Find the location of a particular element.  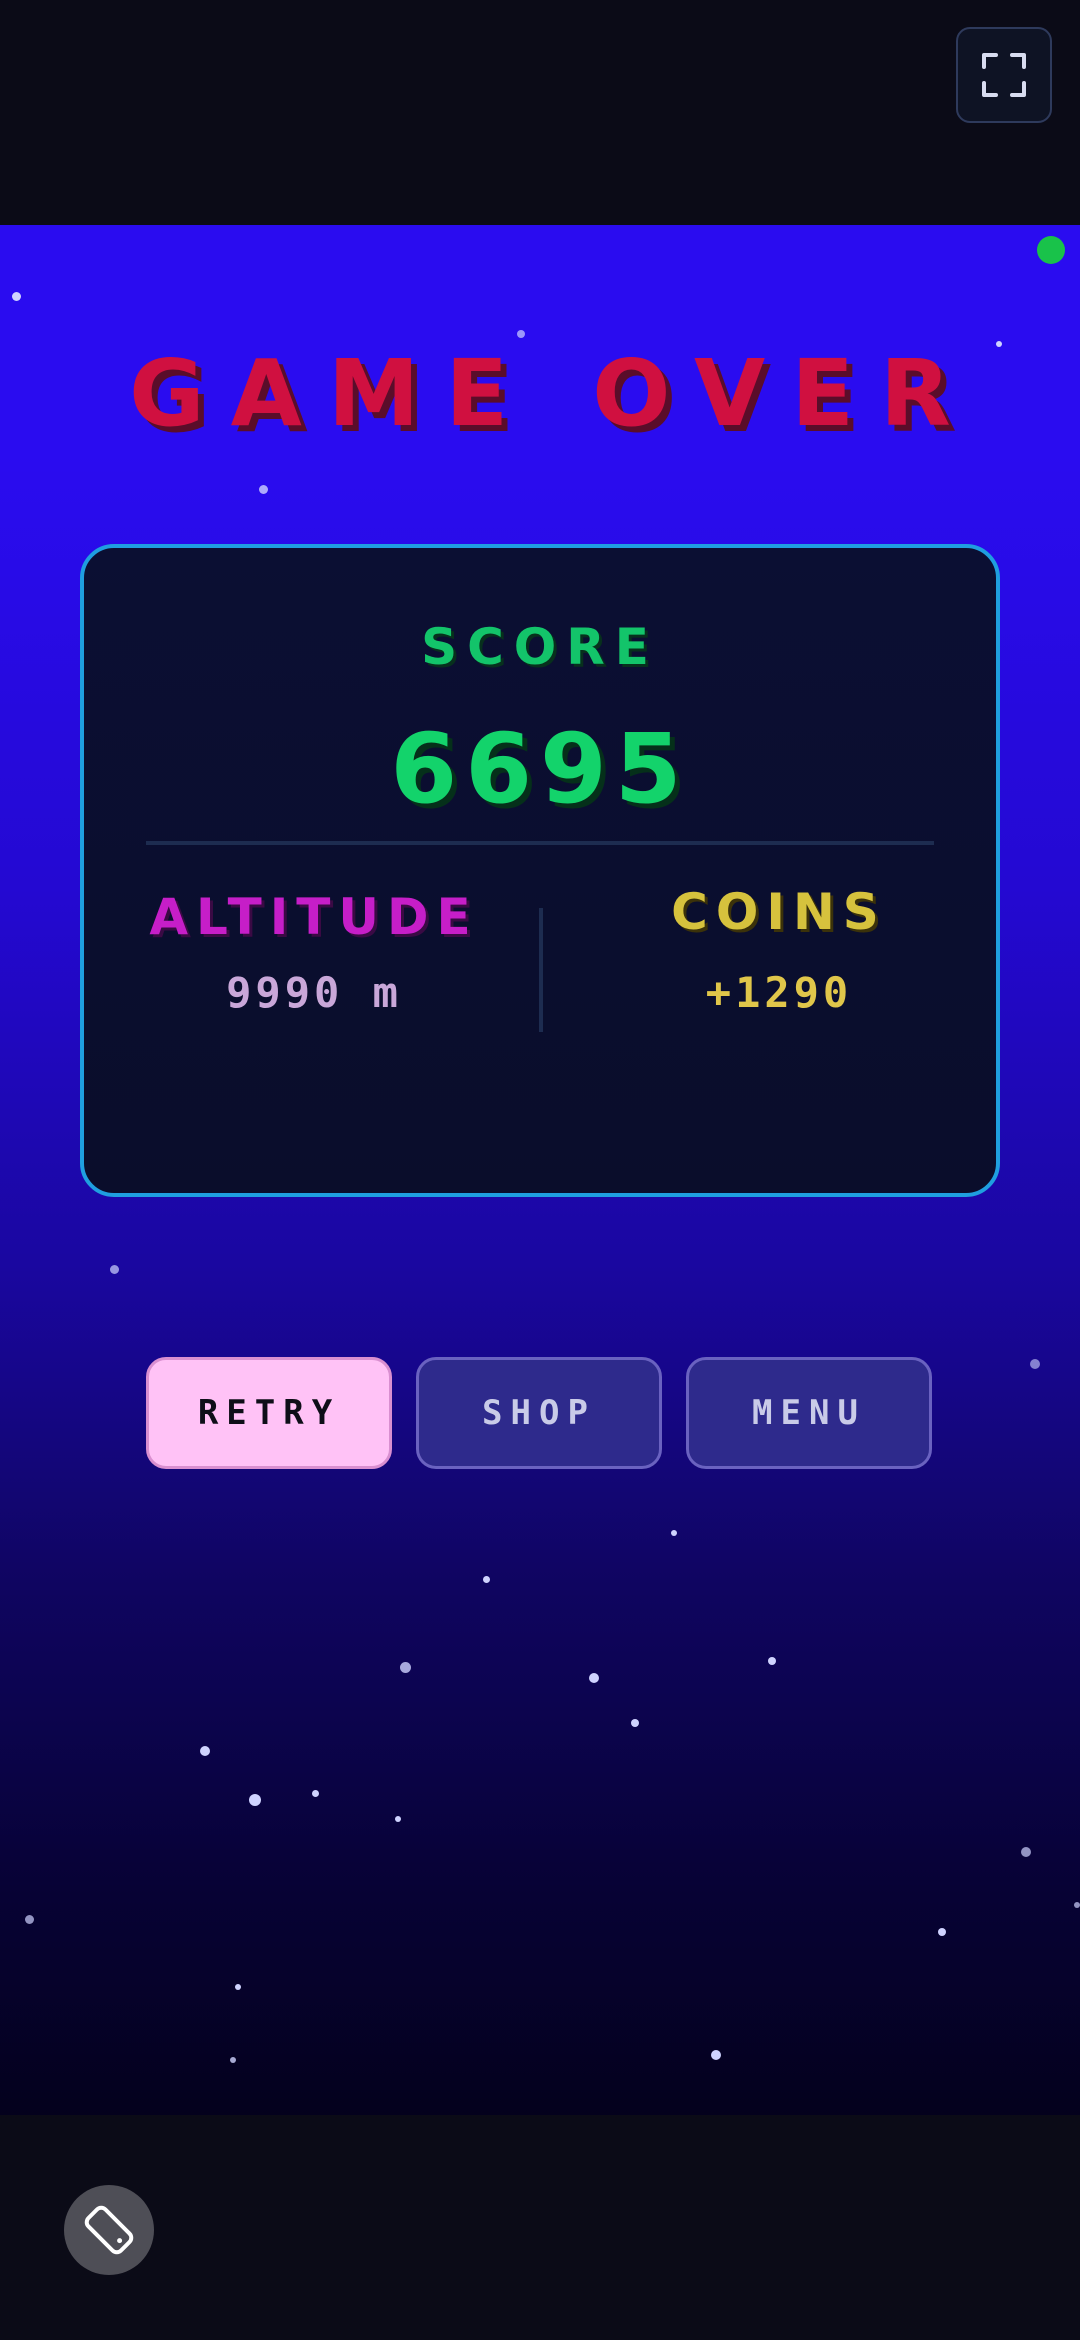

fullscreen-icon is located at coordinates (1004, 75).